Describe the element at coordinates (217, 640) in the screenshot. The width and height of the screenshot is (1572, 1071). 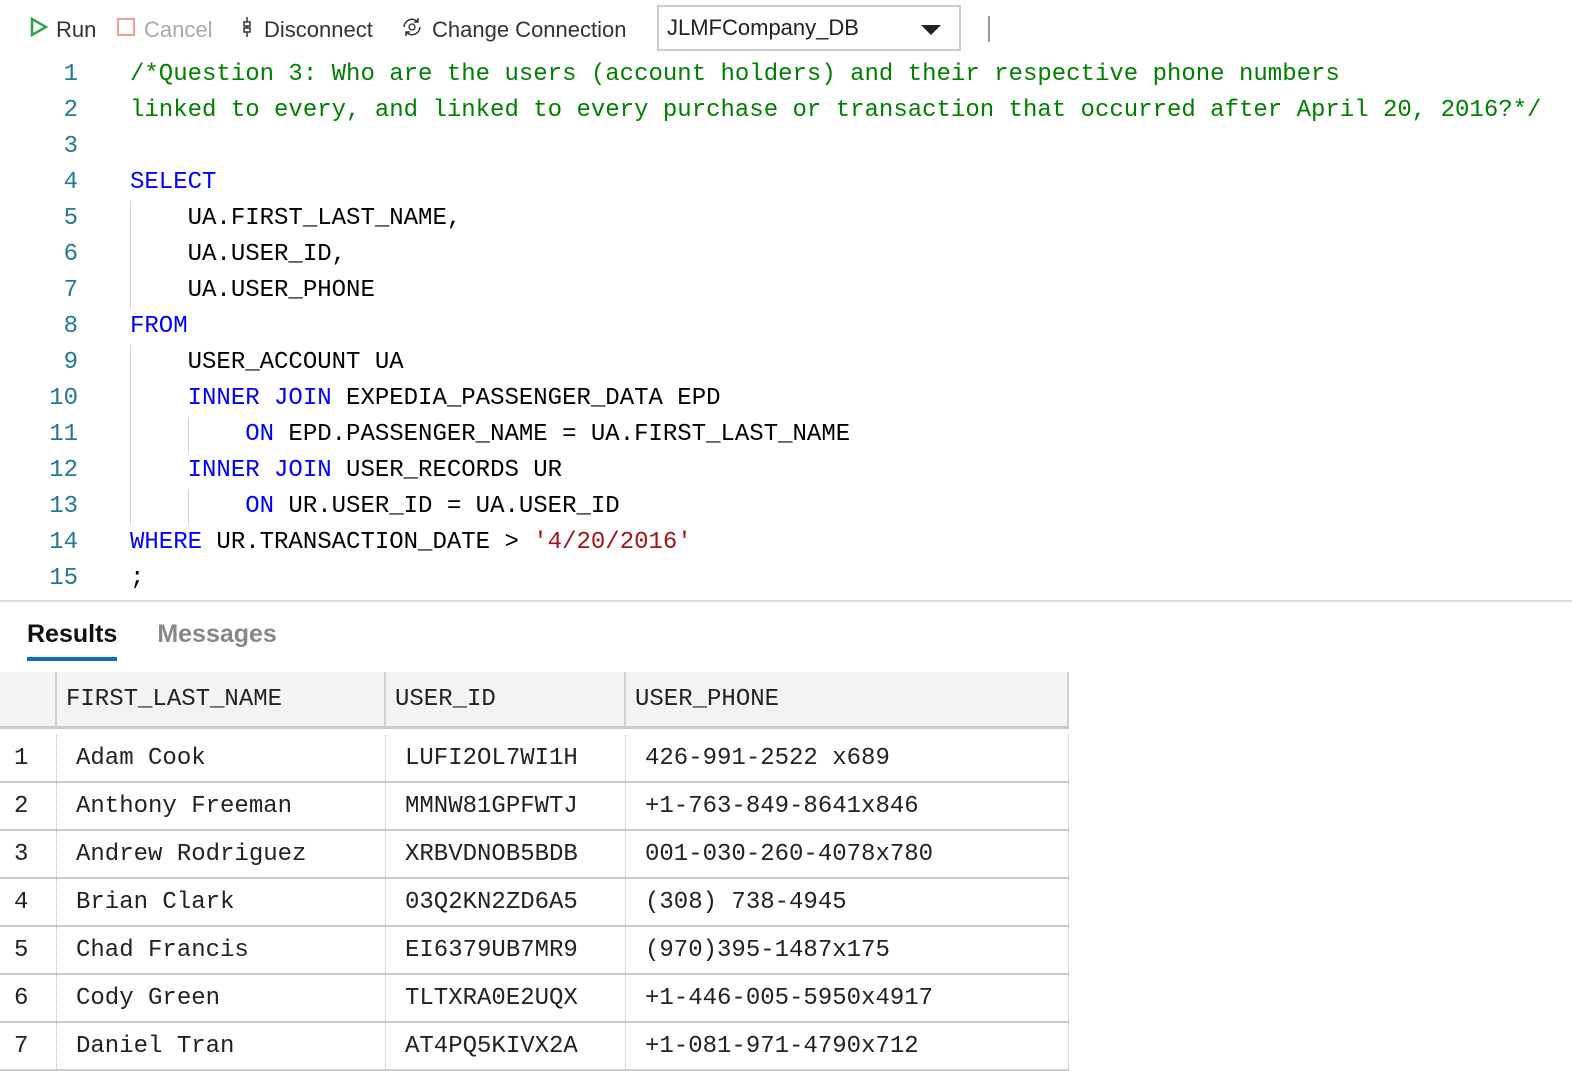
I see `tab-messages: Messages` at that location.